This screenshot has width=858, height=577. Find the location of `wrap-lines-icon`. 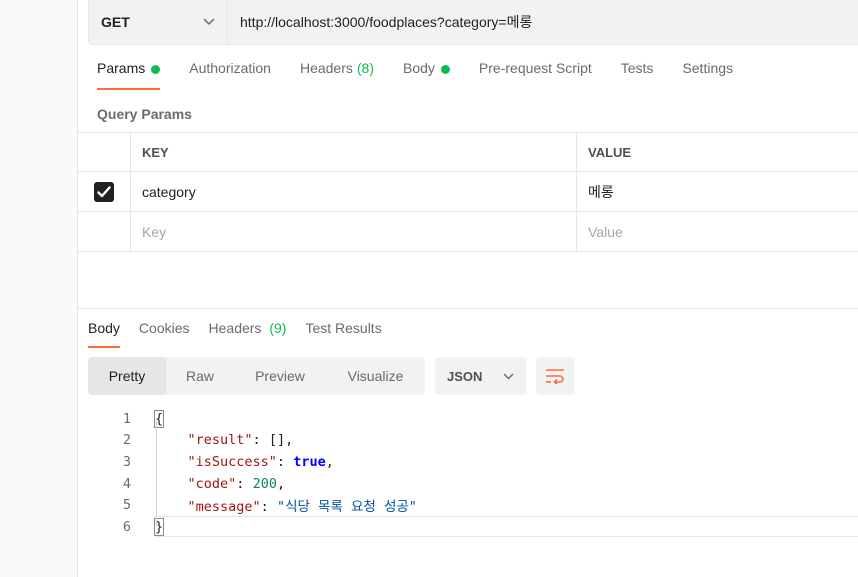

wrap-lines-icon is located at coordinates (555, 376).